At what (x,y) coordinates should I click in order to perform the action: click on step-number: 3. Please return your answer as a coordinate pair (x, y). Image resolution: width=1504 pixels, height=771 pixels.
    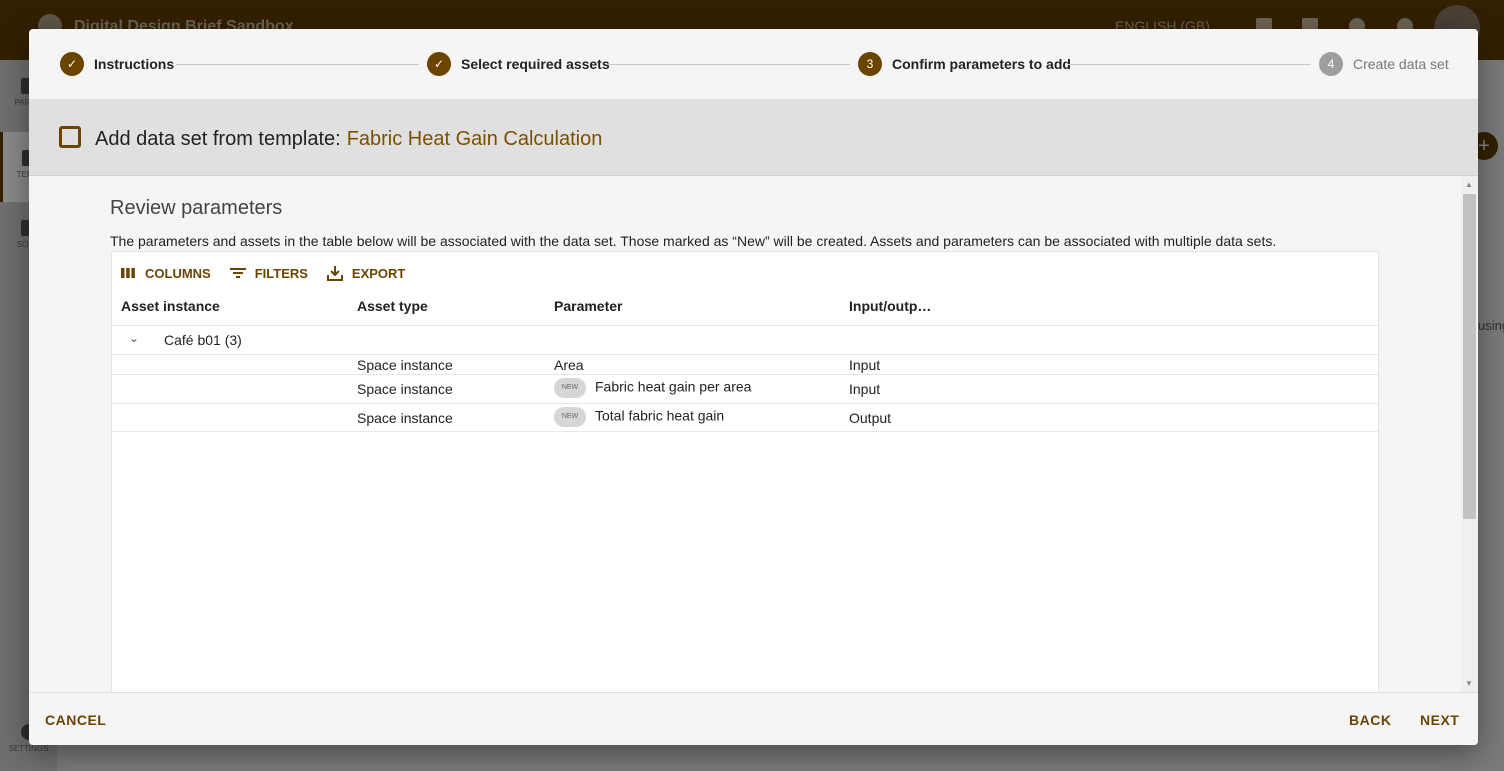
    Looking at the image, I should click on (870, 64).